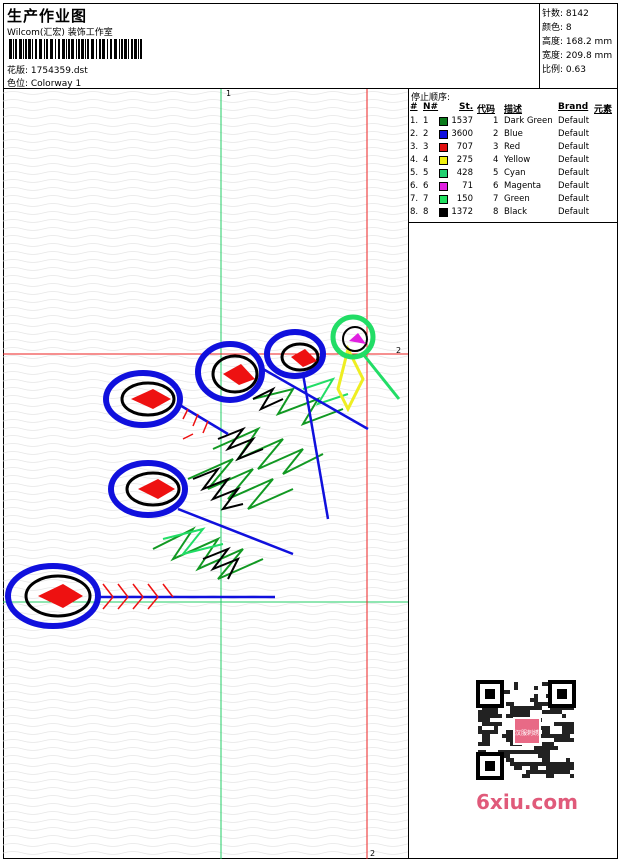 This screenshot has width=620, height=861. I want to click on stat-stitches: 针数: 8142, so click(565, 14).